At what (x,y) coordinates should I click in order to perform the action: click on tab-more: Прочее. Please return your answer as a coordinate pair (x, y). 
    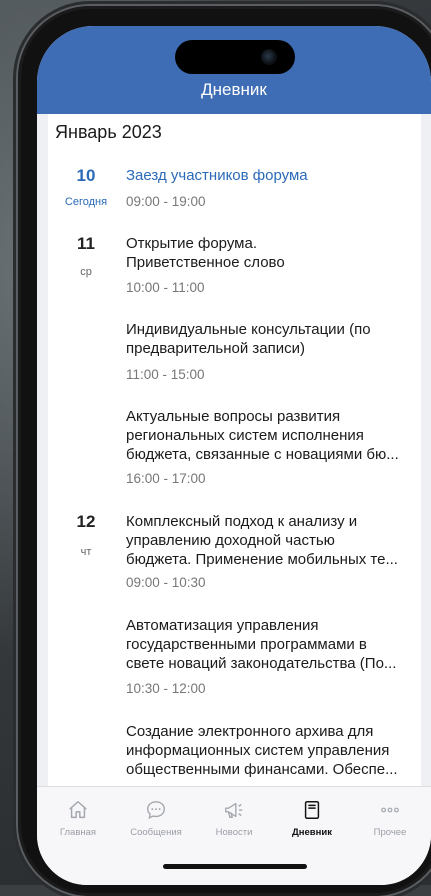
    Looking at the image, I should click on (390, 818).